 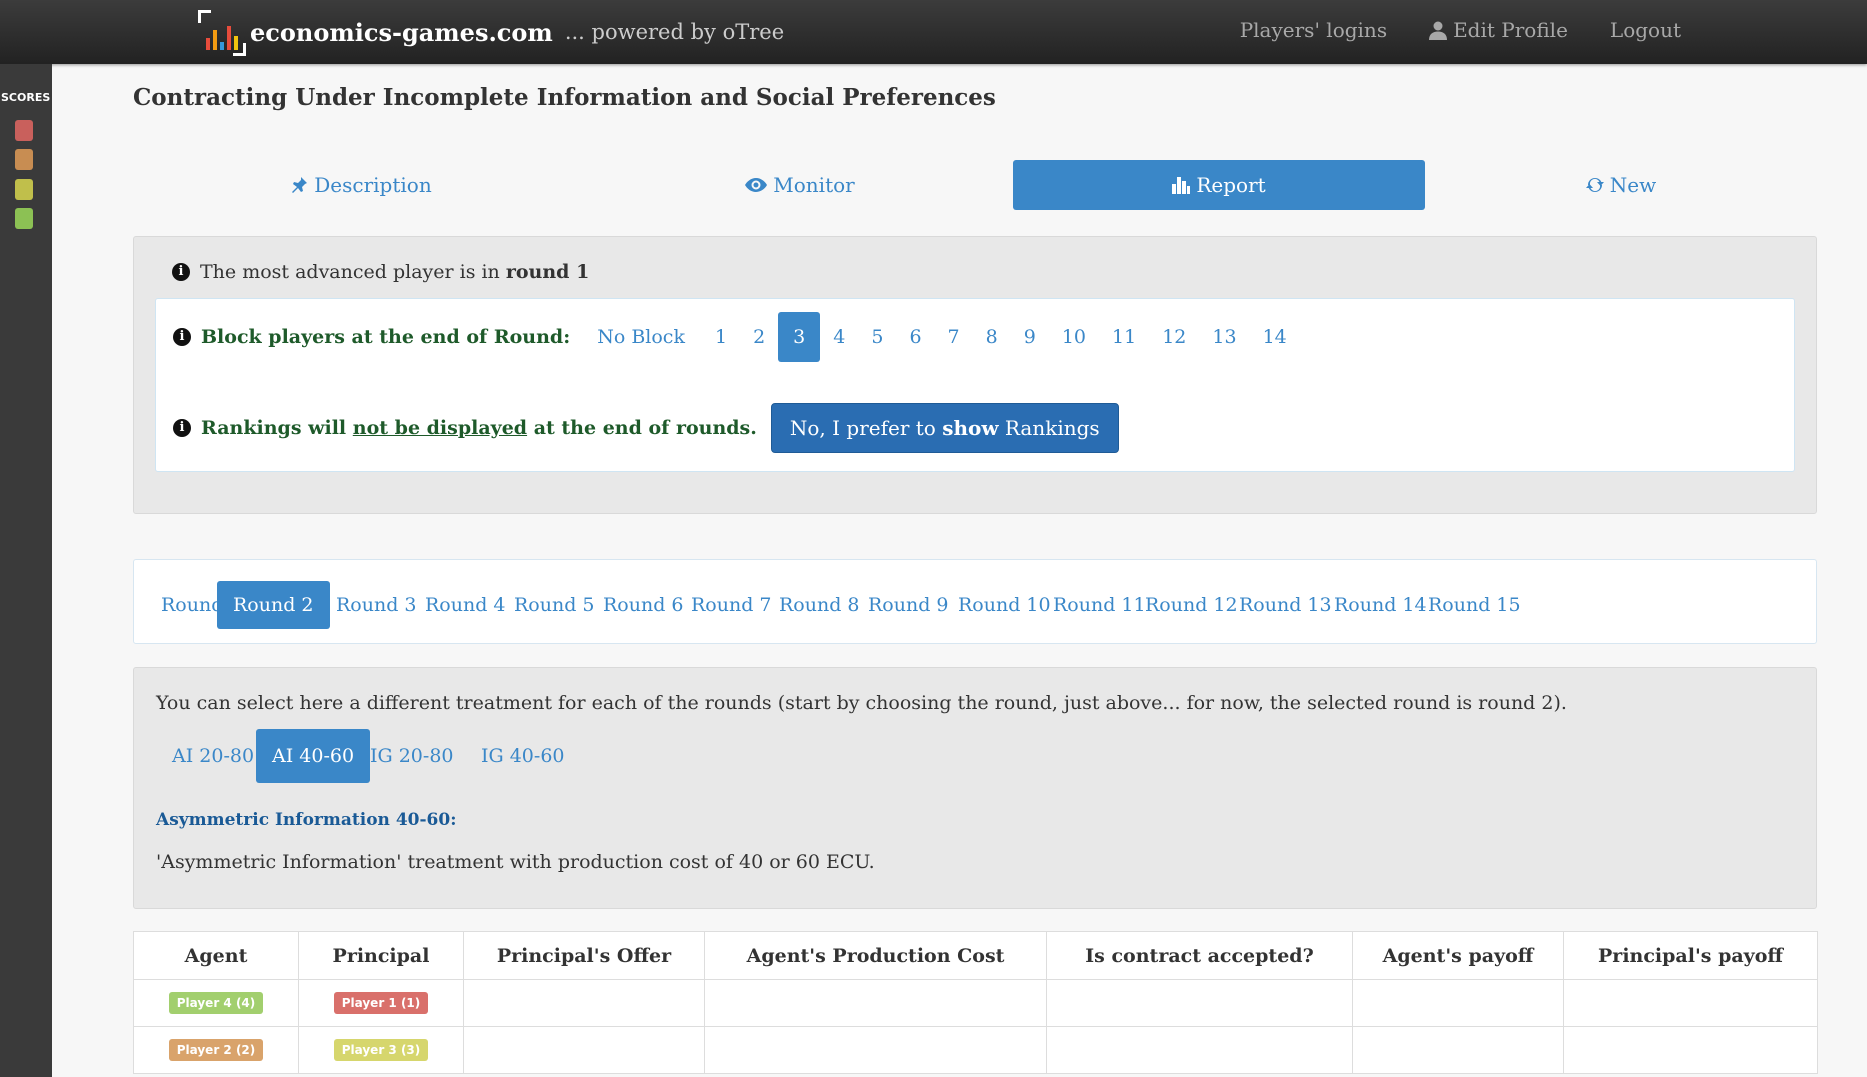 What do you see at coordinates (381, 1003) in the screenshot?
I see `player-badge: Player 1 (1)` at bounding box center [381, 1003].